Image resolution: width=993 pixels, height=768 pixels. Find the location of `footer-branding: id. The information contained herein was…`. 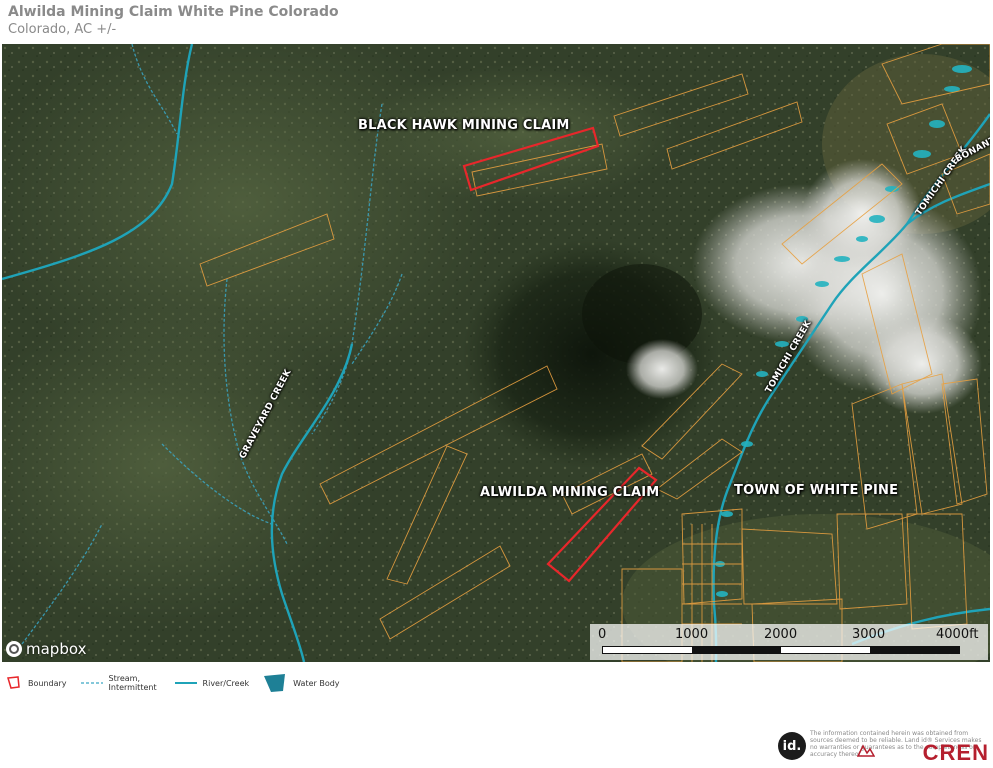

footer-branding: id. The information contained herein was… is located at coordinates (885, 748).